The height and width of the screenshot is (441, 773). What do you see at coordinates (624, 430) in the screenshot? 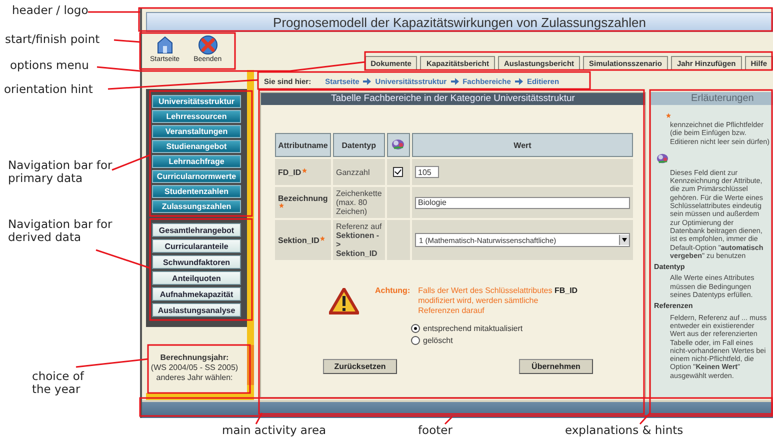
I see `callout-label: explanations & hints` at bounding box center [624, 430].